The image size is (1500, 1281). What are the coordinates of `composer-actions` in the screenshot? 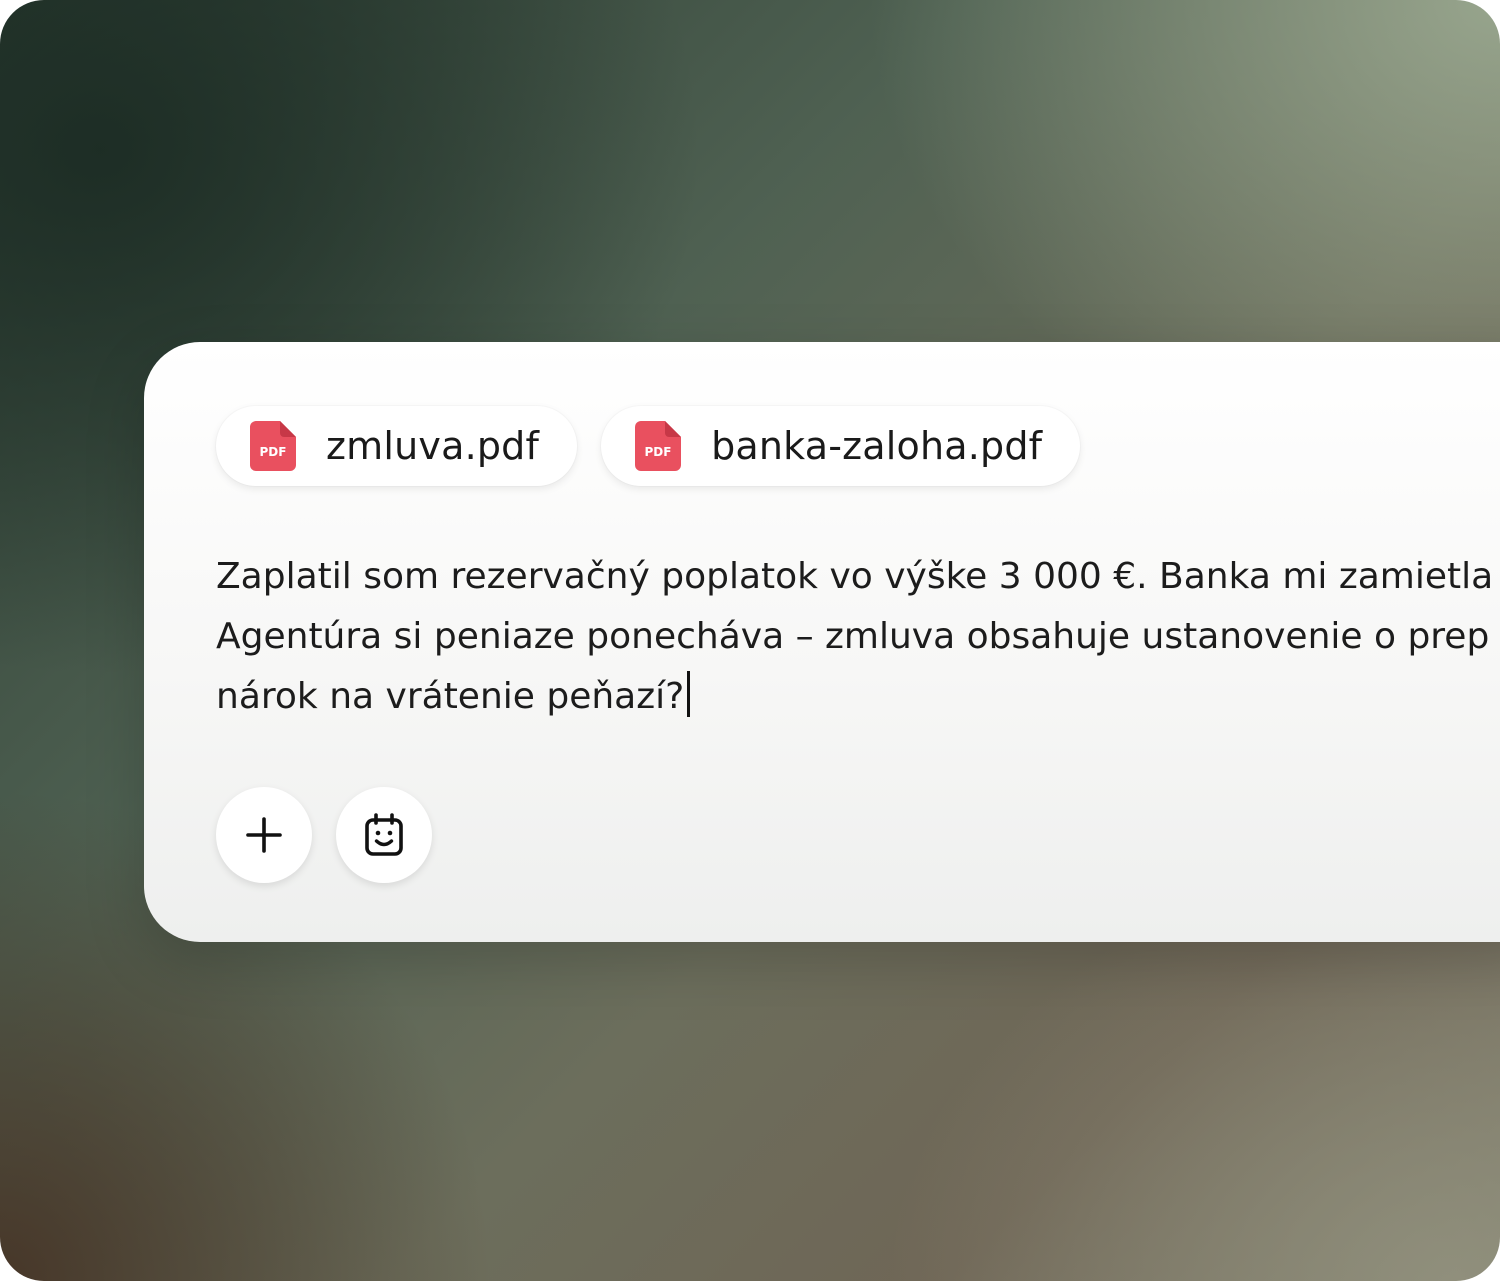 It's located at (324, 835).